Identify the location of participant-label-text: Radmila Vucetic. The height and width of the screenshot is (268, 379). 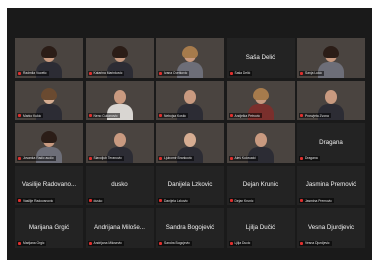
(35, 73).